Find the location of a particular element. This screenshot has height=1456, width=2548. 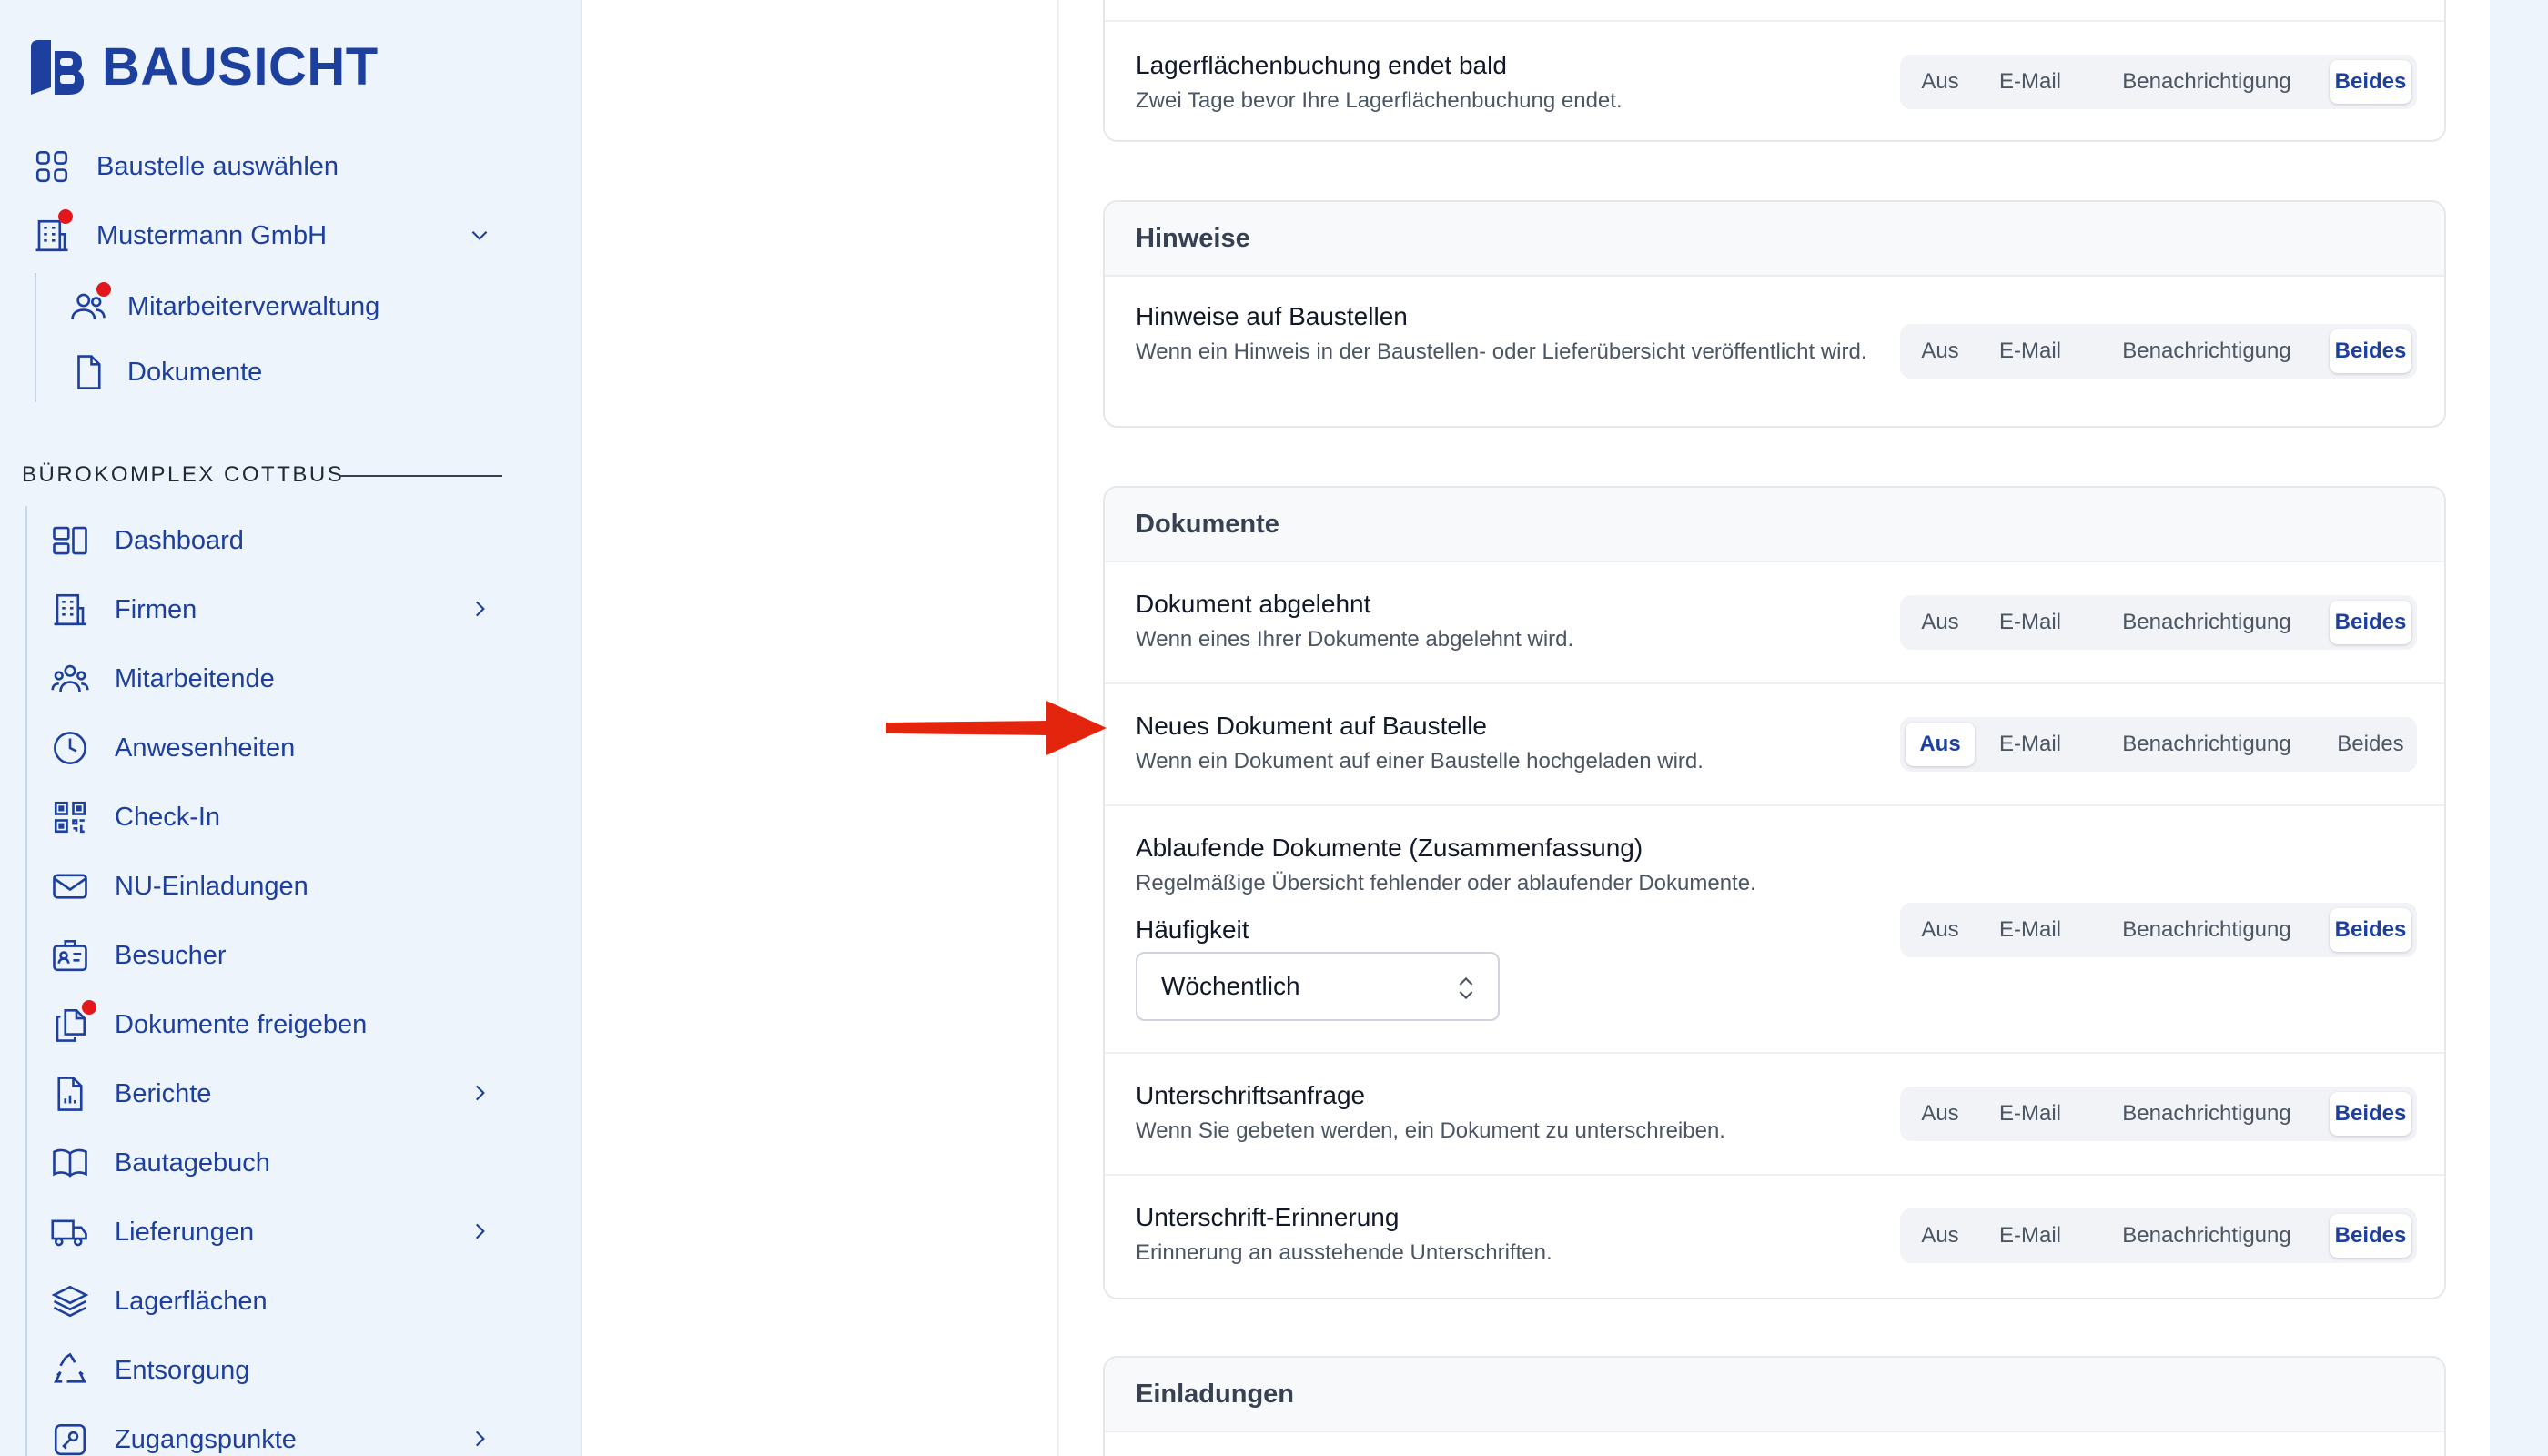

nav-select-site: Baustelle auswählen is located at coordinates (186, 167).